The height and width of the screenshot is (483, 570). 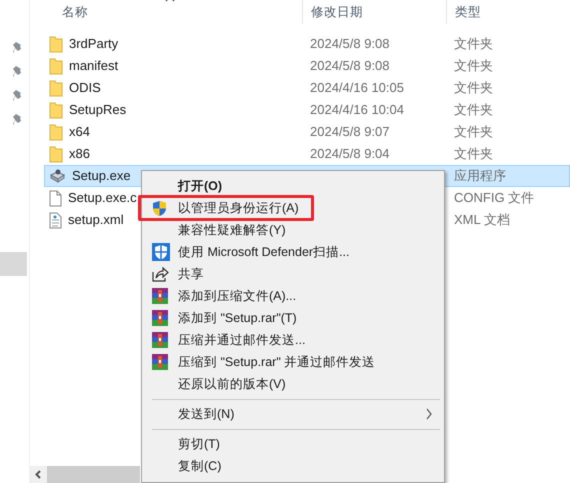 I want to click on file-name: x86, so click(x=79, y=154).